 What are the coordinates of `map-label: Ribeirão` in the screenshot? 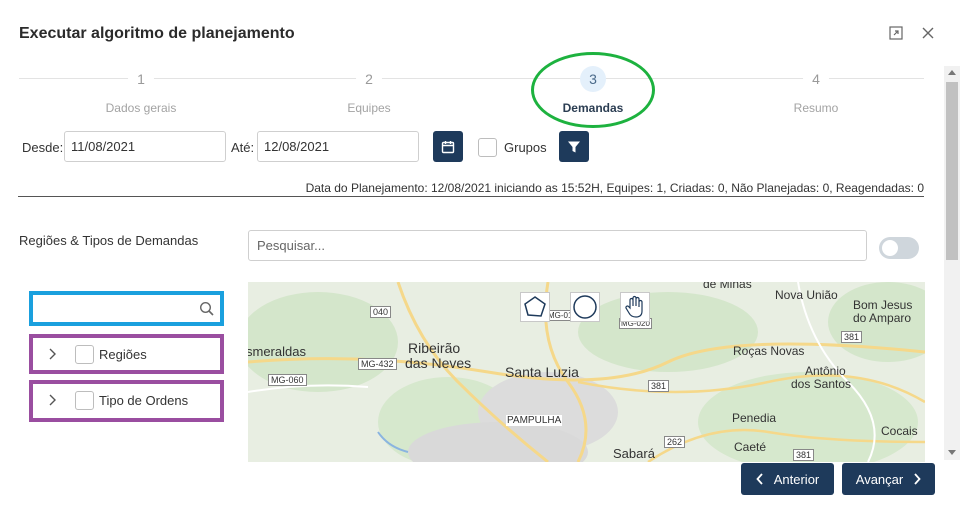 It's located at (434, 348).